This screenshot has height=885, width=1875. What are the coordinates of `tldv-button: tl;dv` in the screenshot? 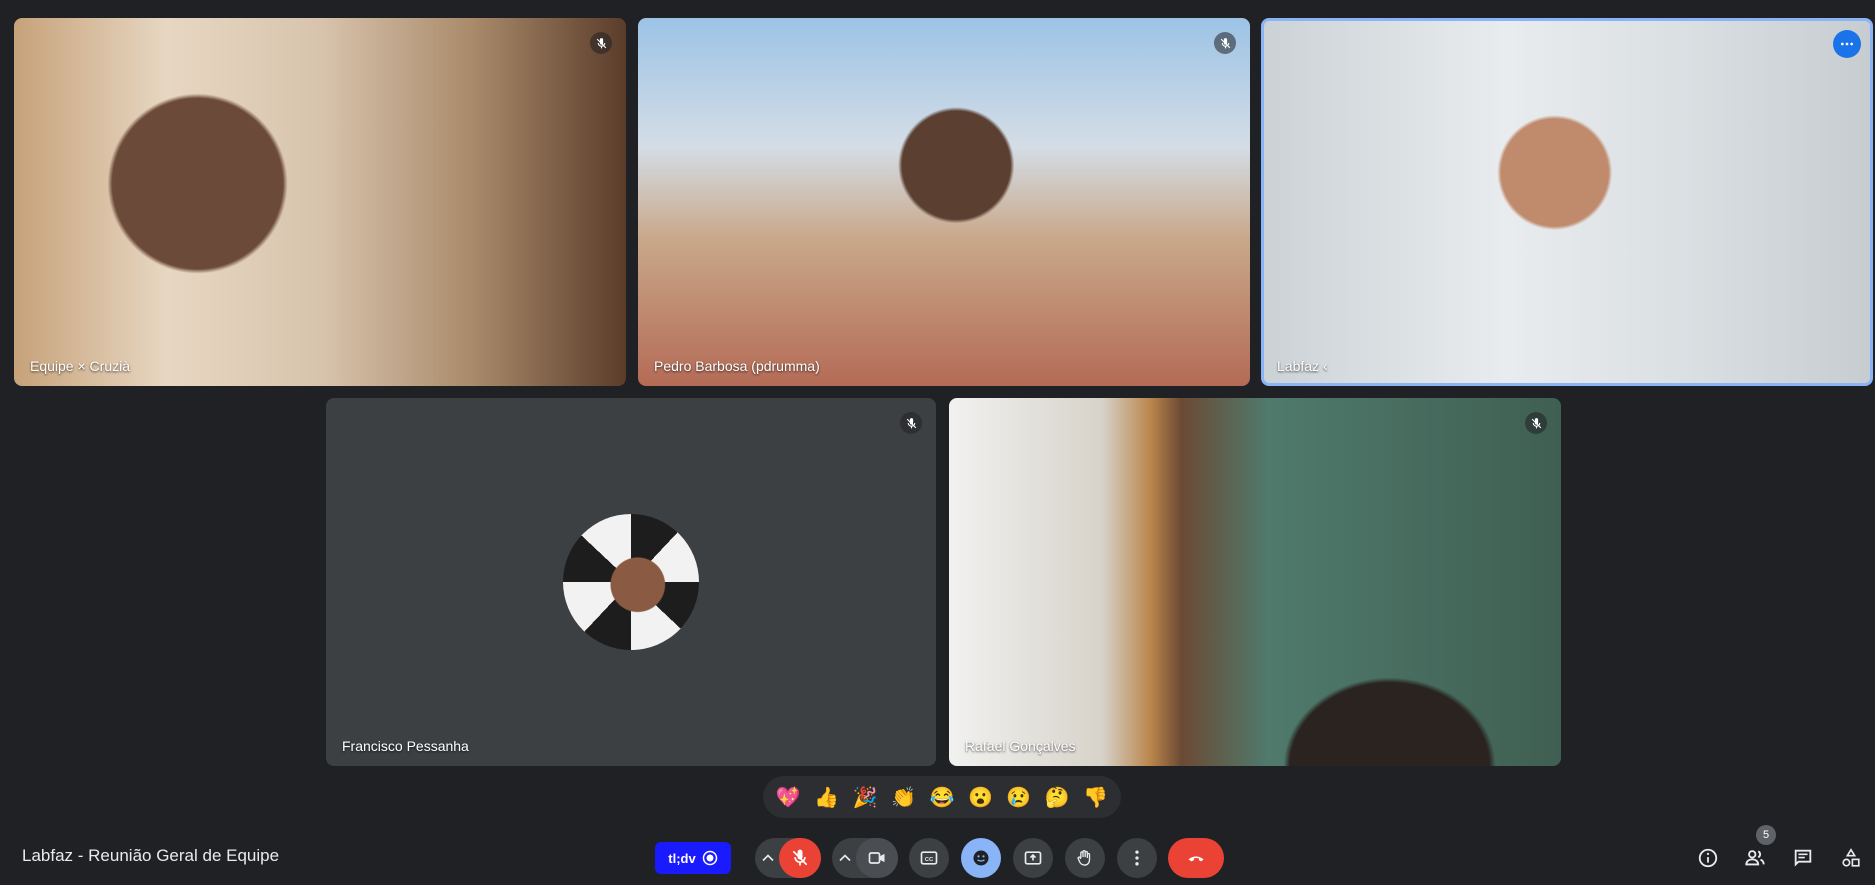 It's located at (693, 858).